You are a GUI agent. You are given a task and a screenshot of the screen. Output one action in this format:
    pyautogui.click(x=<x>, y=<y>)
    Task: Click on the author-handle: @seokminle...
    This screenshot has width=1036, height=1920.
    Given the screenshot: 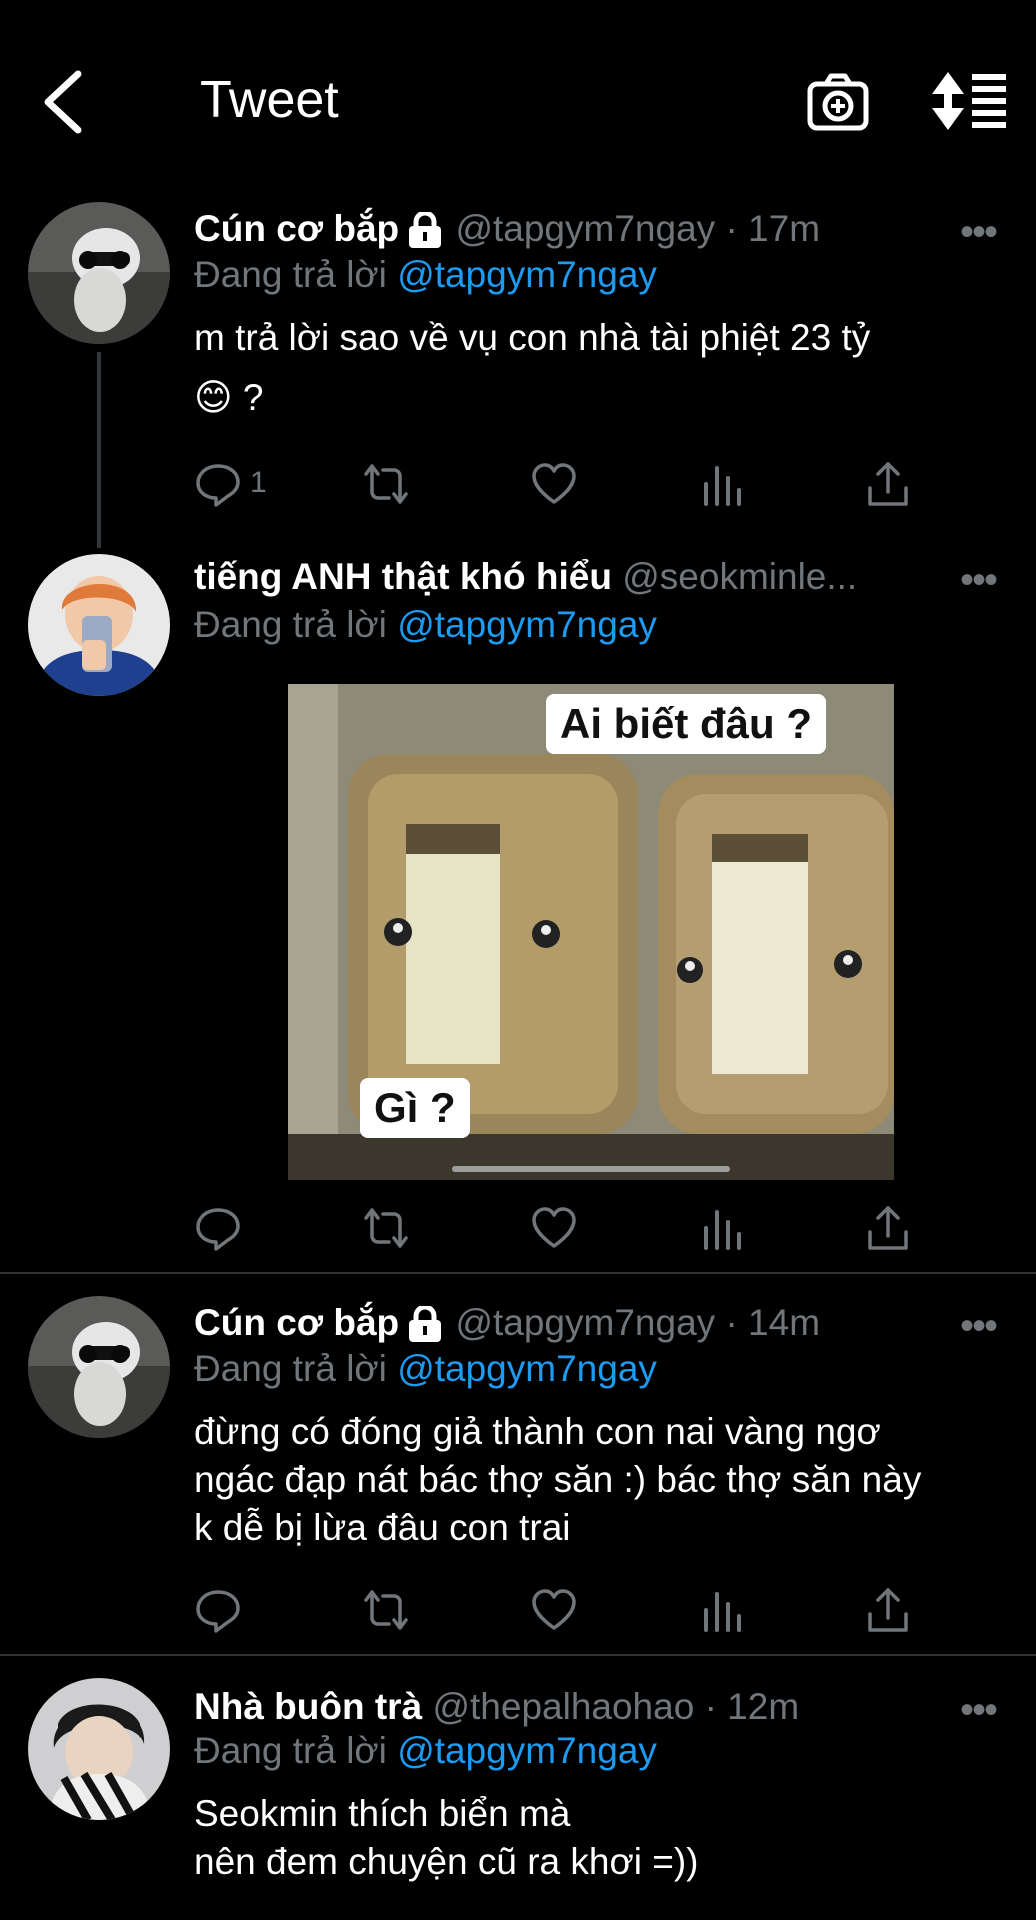 What is the action you would take?
    pyautogui.click(x=740, y=576)
    